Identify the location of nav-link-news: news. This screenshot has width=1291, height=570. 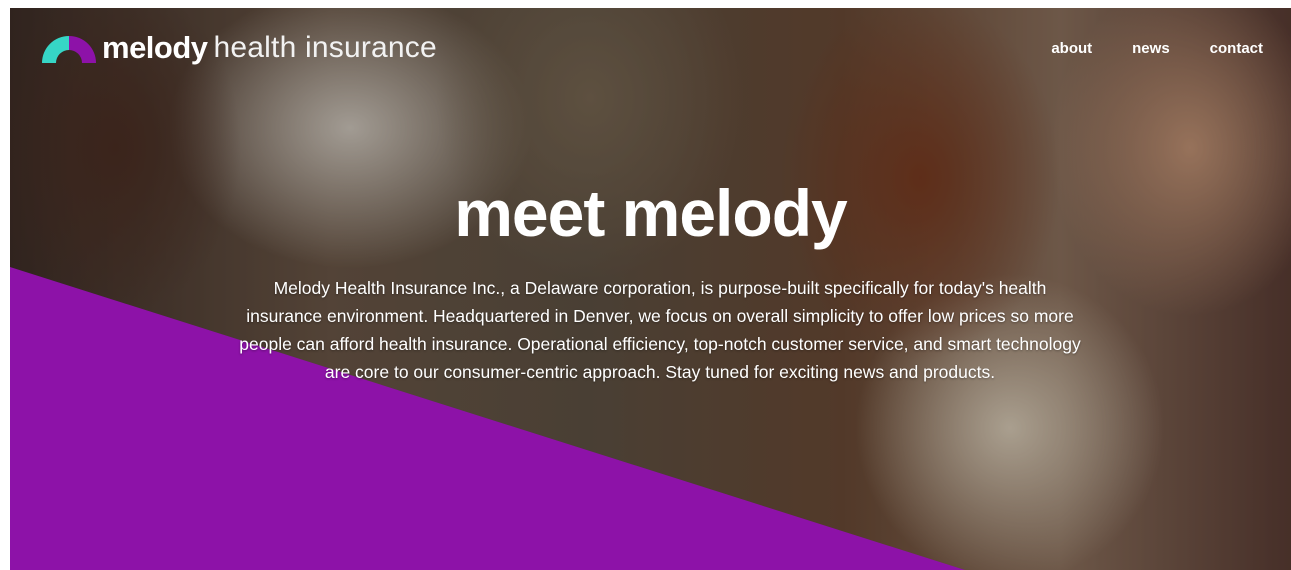
(1151, 48).